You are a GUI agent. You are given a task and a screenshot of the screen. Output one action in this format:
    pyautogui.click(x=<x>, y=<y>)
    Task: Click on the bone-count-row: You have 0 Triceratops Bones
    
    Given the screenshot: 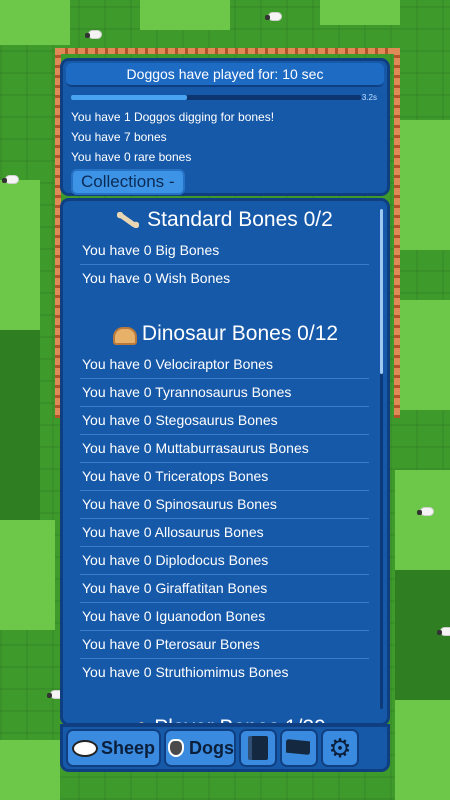 What is the action you would take?
    pyautogui.click(x=224, y=477)
    